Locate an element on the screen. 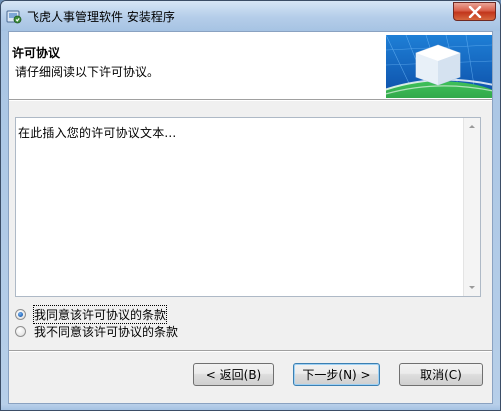 This screenshot has width=501, height=411. title-bar: 飞虎人事管理软件 安装程序 is located at coordinates (250, 16).